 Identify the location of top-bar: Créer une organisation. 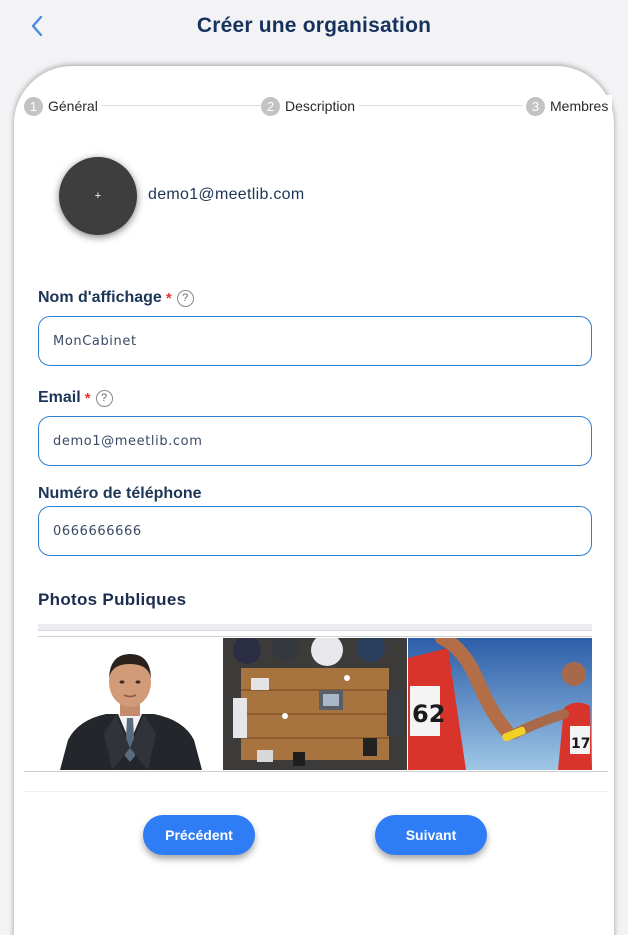
(314, 28).